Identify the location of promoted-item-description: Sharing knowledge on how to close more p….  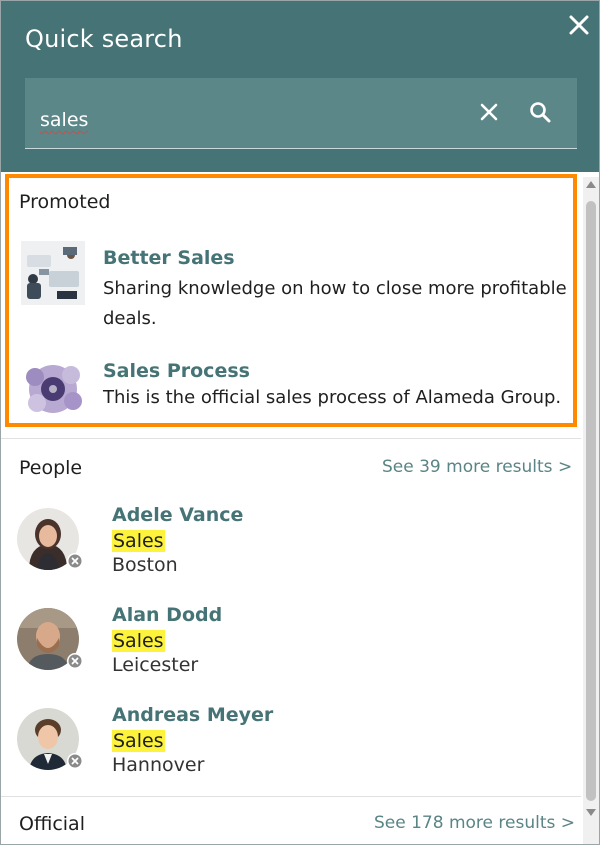
(335, 303).